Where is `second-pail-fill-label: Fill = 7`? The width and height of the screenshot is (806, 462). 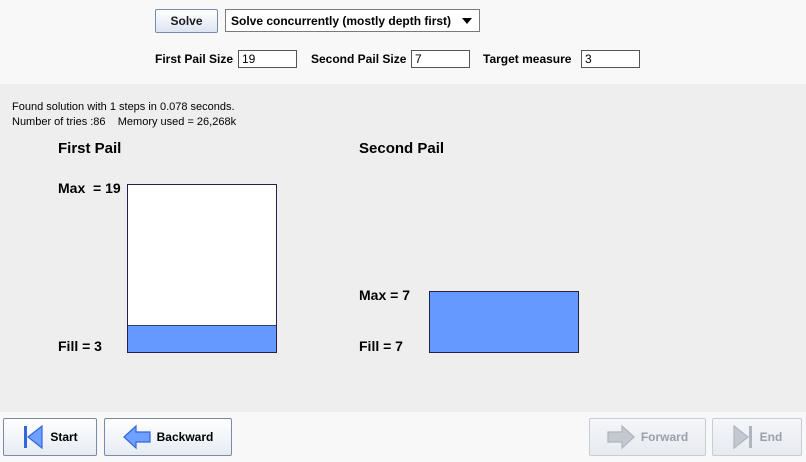 second-pail-fill-label: Fill = 7 is located at coordinates (381, 346).